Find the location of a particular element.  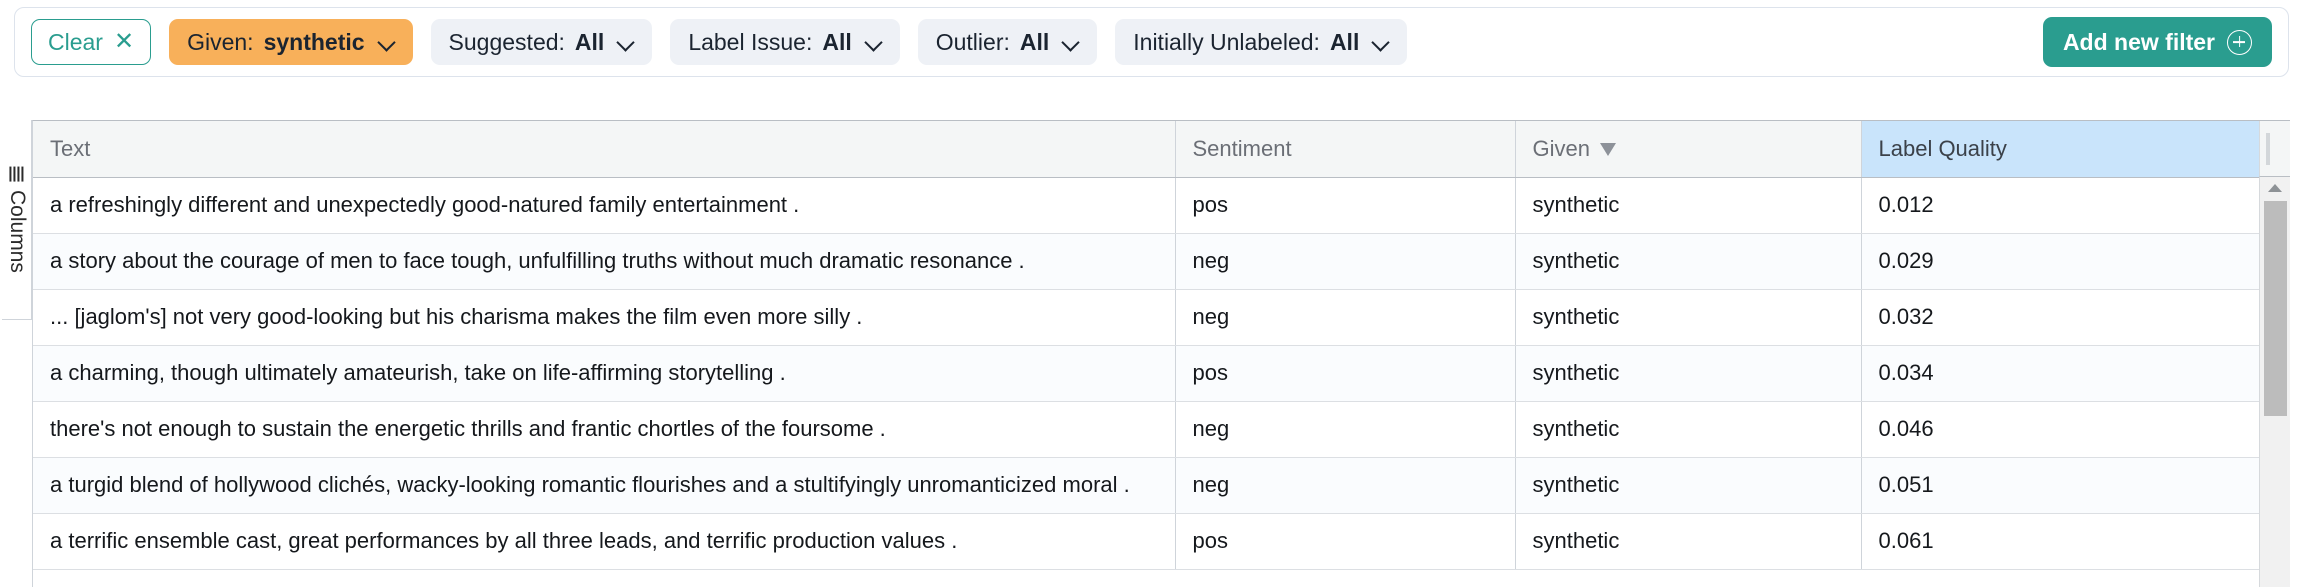

filter-chip-outlier-label: Outlier: is located at coordinates (972, 41).